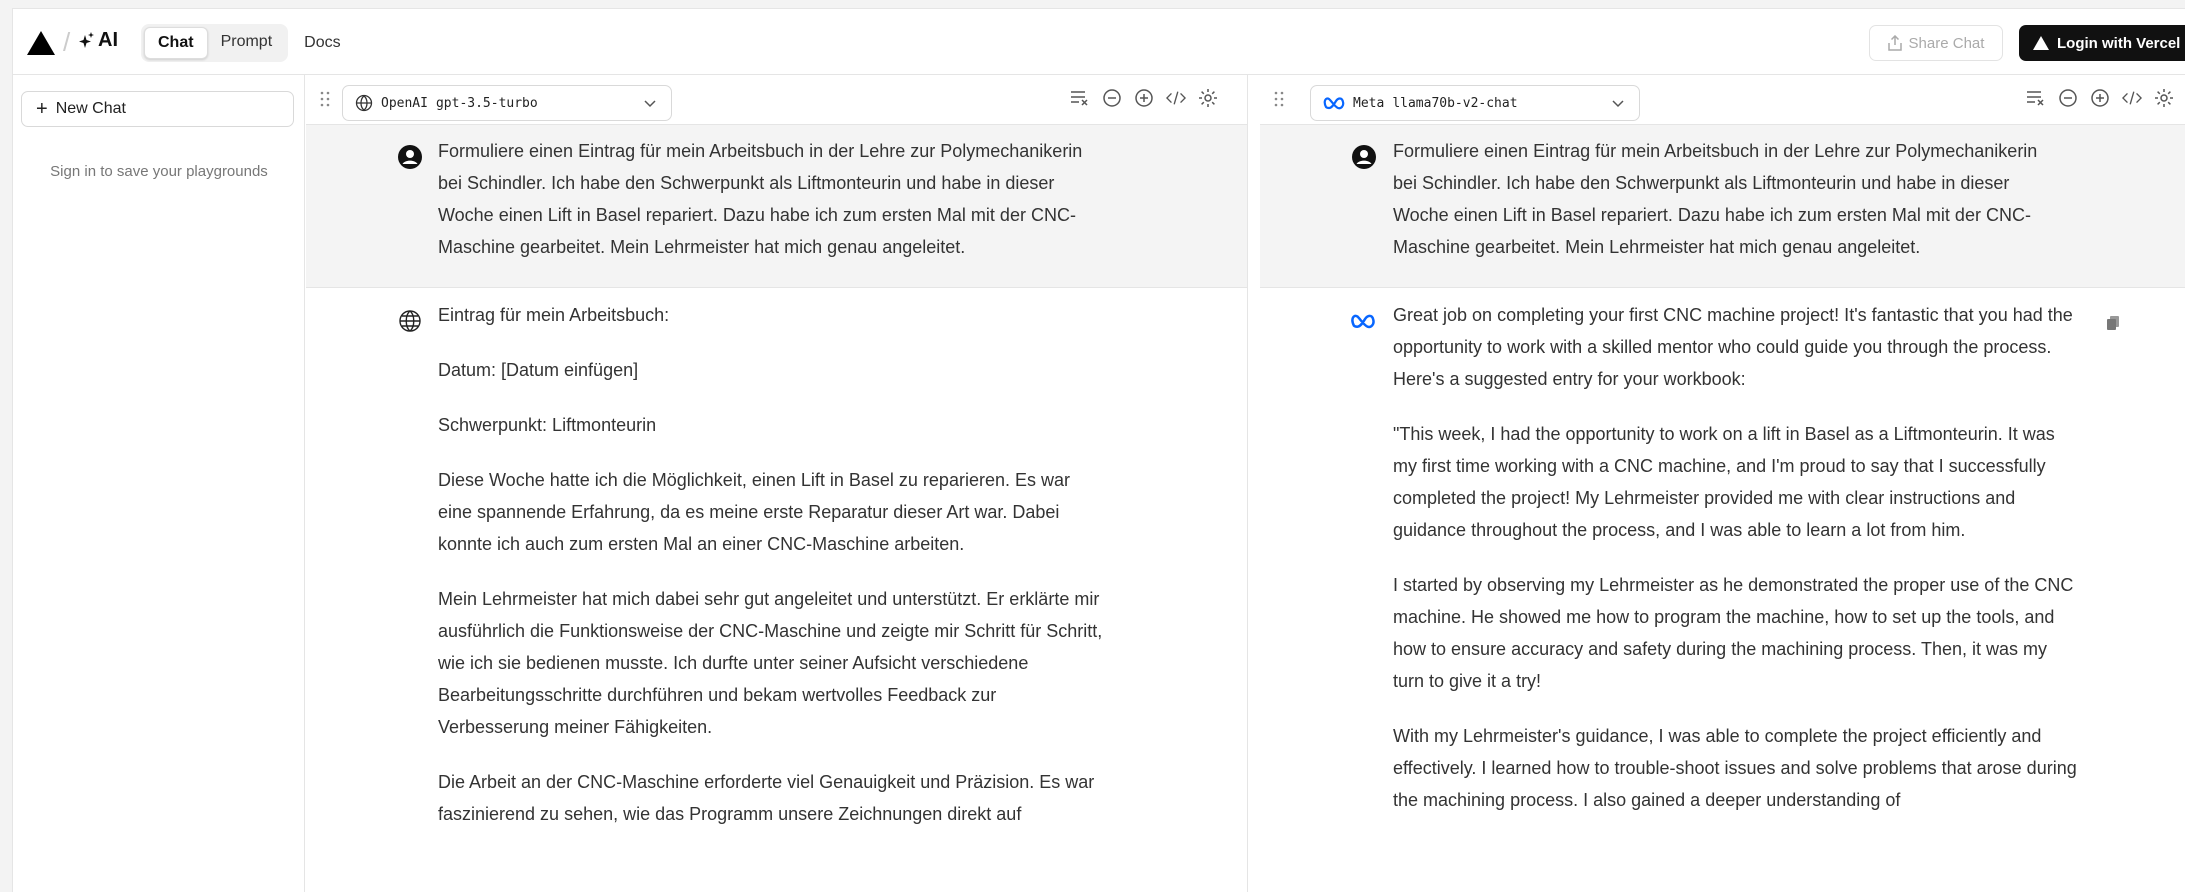  I want to click on login-label: Login with Vercel, so click(2119, 43).